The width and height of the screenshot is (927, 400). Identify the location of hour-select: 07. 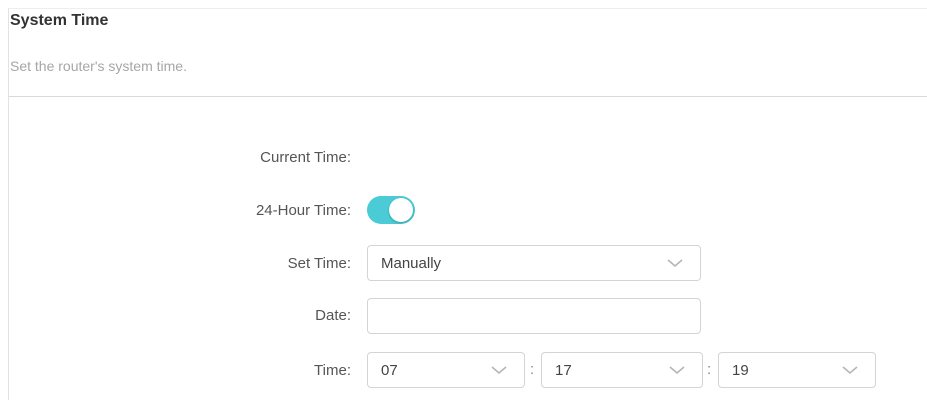
(446, 370).